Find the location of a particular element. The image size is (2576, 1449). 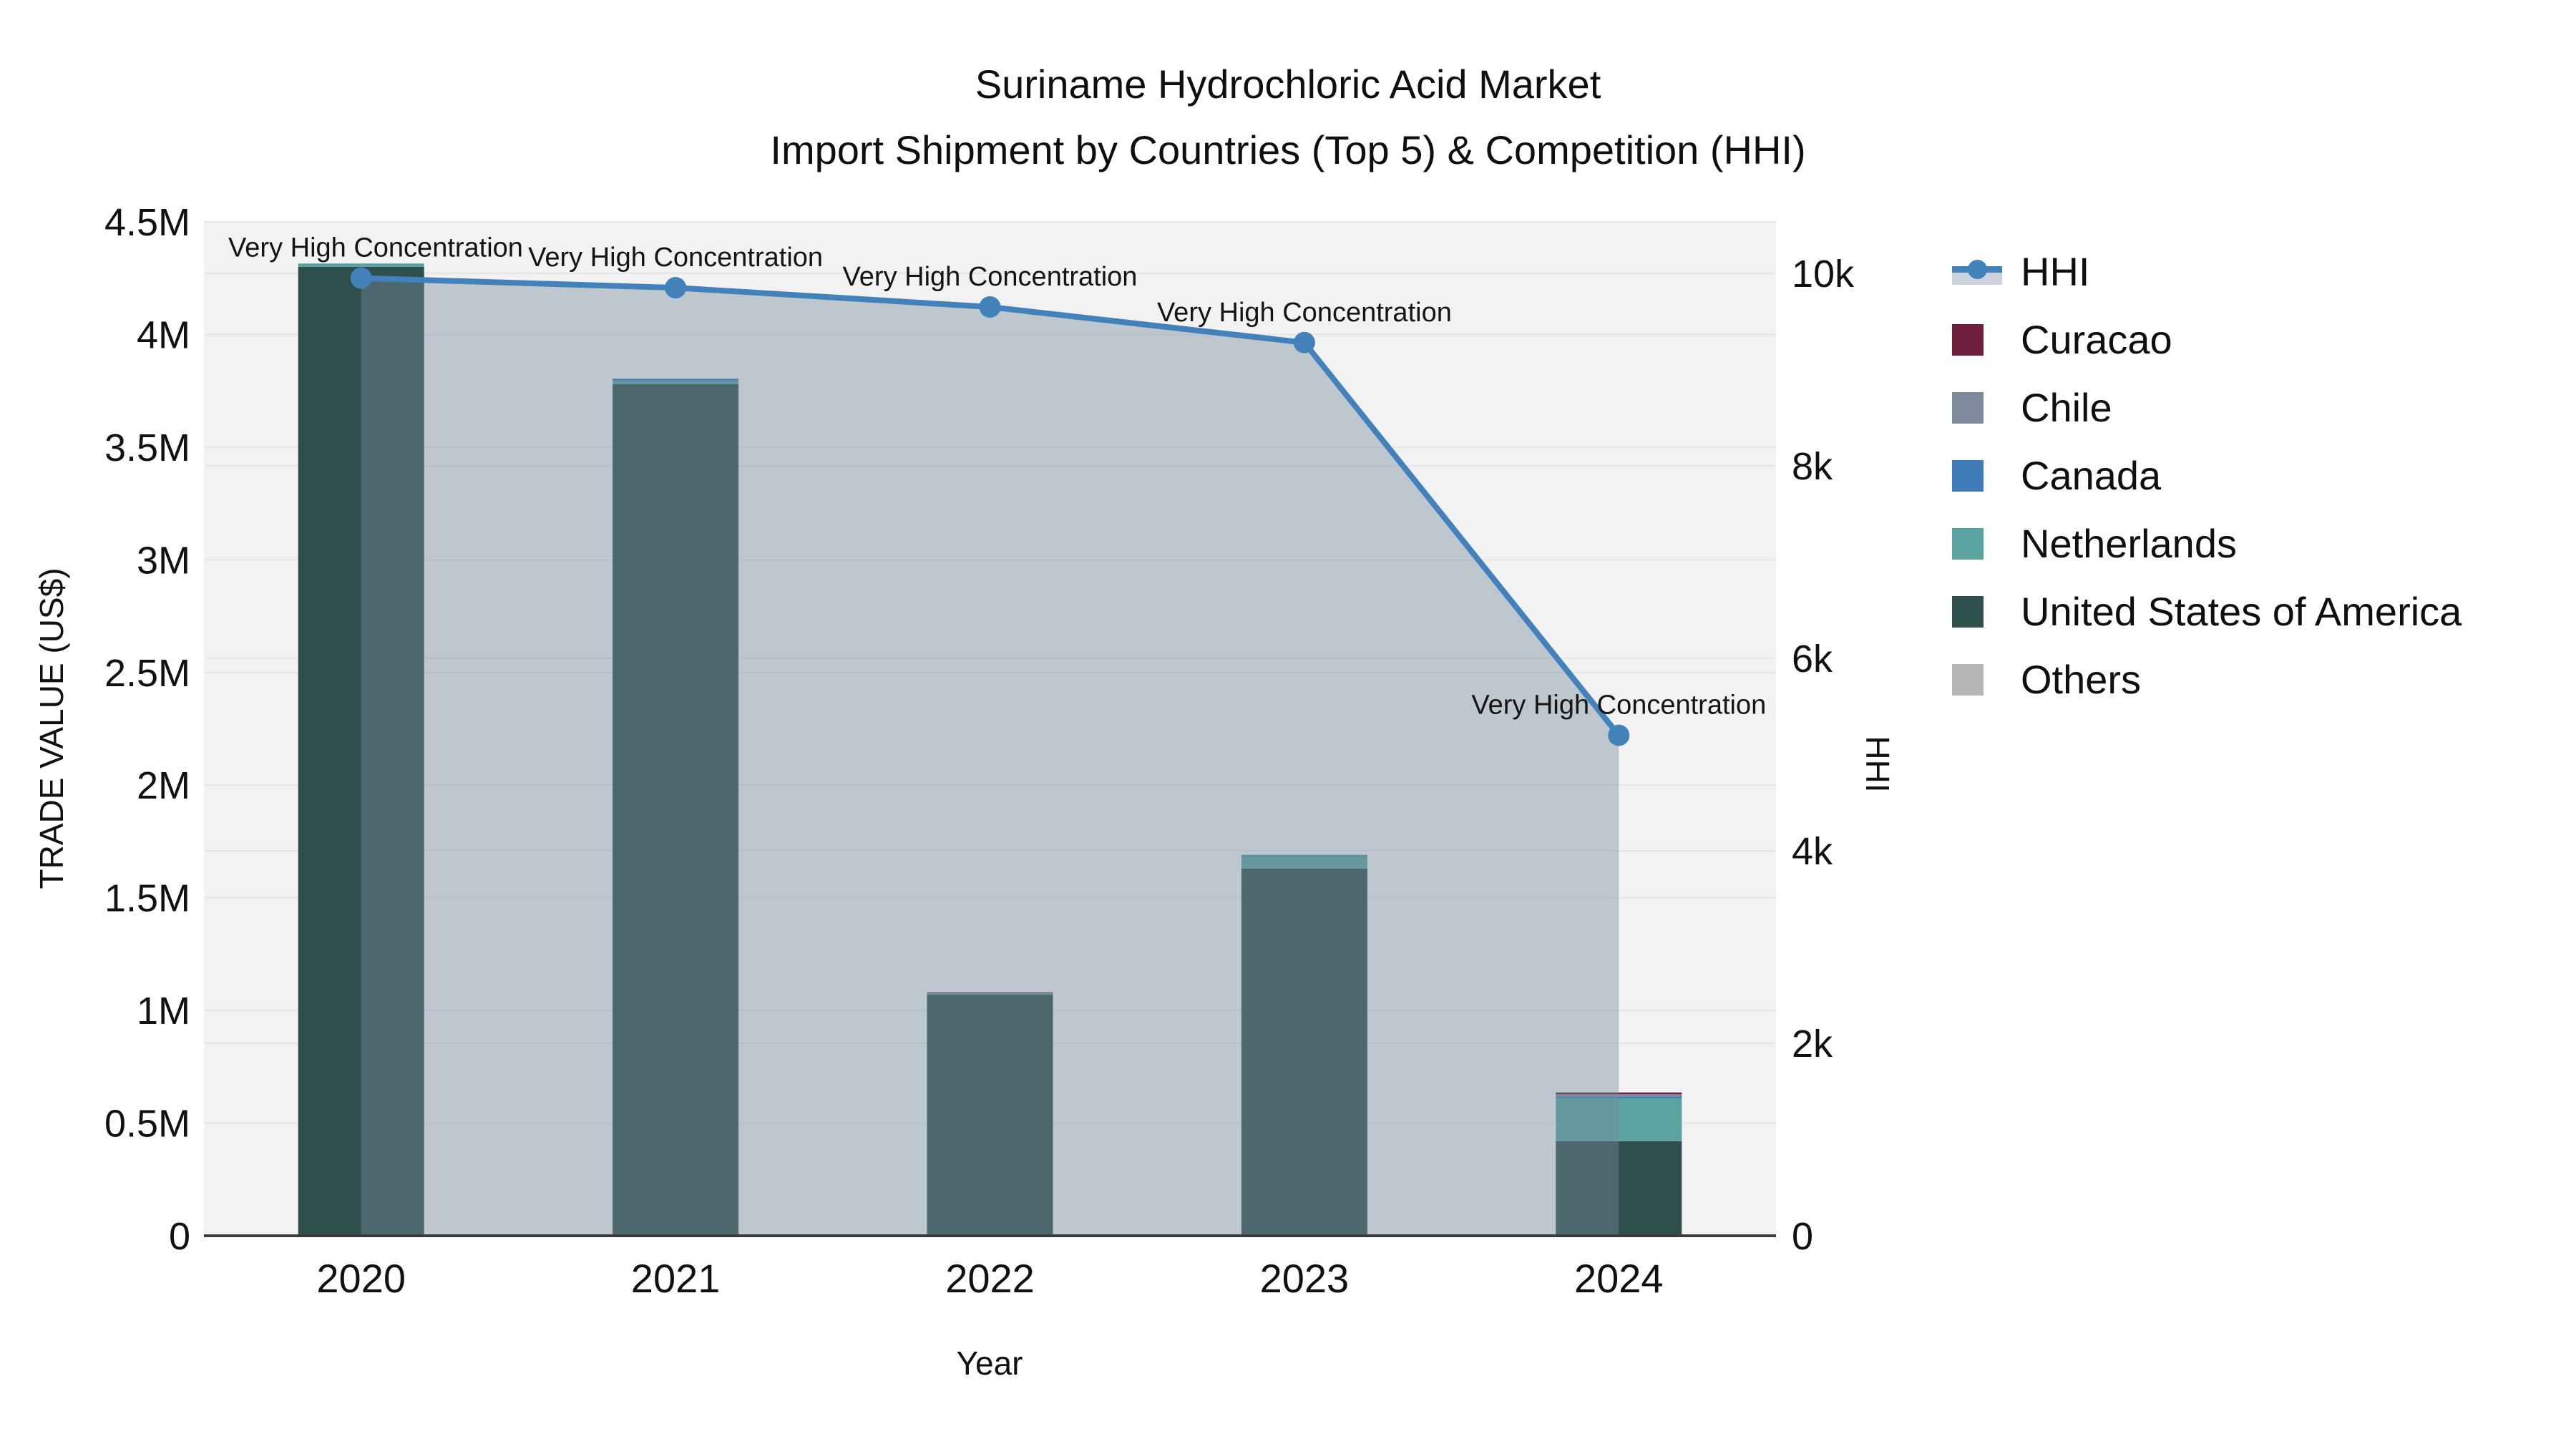

y-right-tick-label: 0 is located at coordinates (1802, 1236).